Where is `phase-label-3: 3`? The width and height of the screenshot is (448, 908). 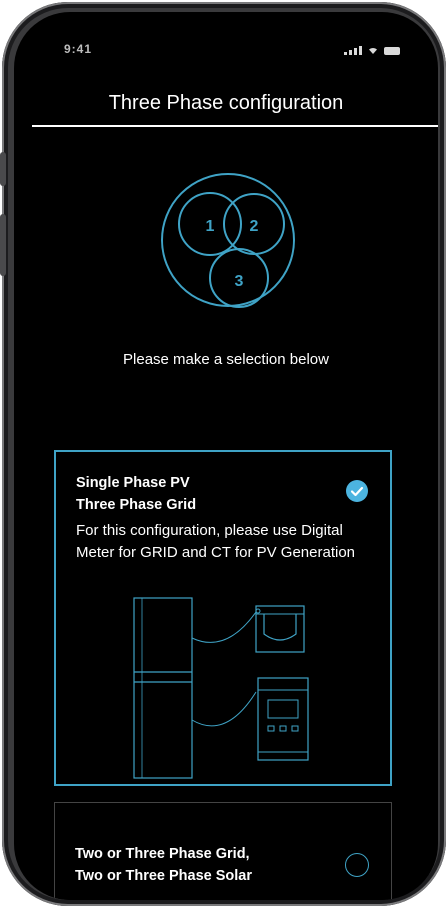
phase-label-3: 3 is located at coordinates (239, 281).